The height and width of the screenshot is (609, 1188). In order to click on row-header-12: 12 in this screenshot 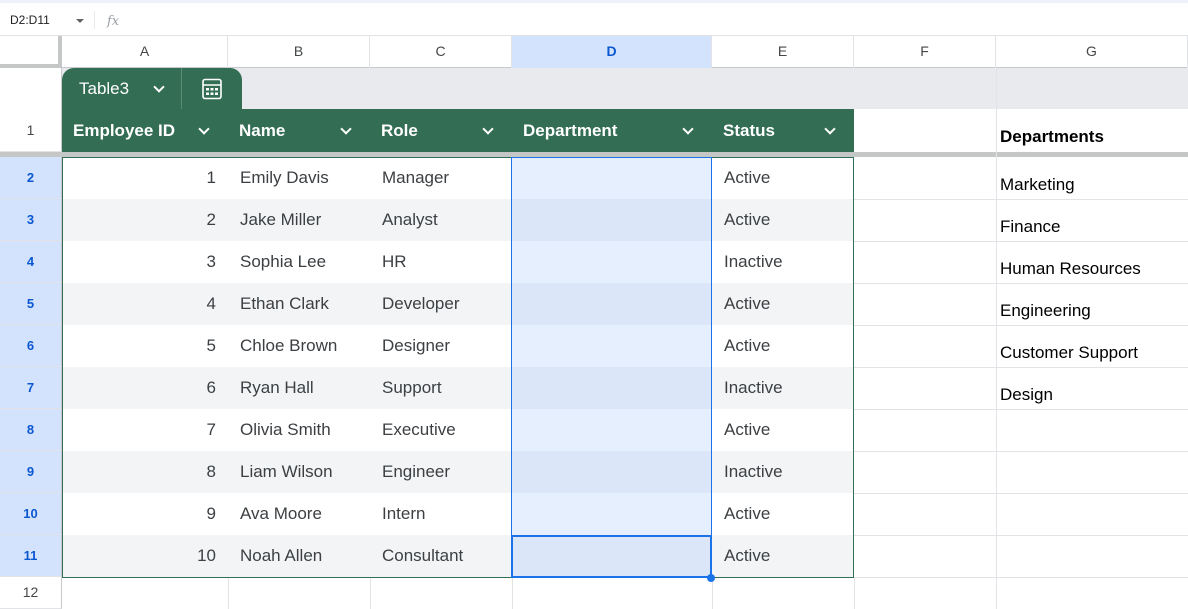, I will do `click(31, 593)`.